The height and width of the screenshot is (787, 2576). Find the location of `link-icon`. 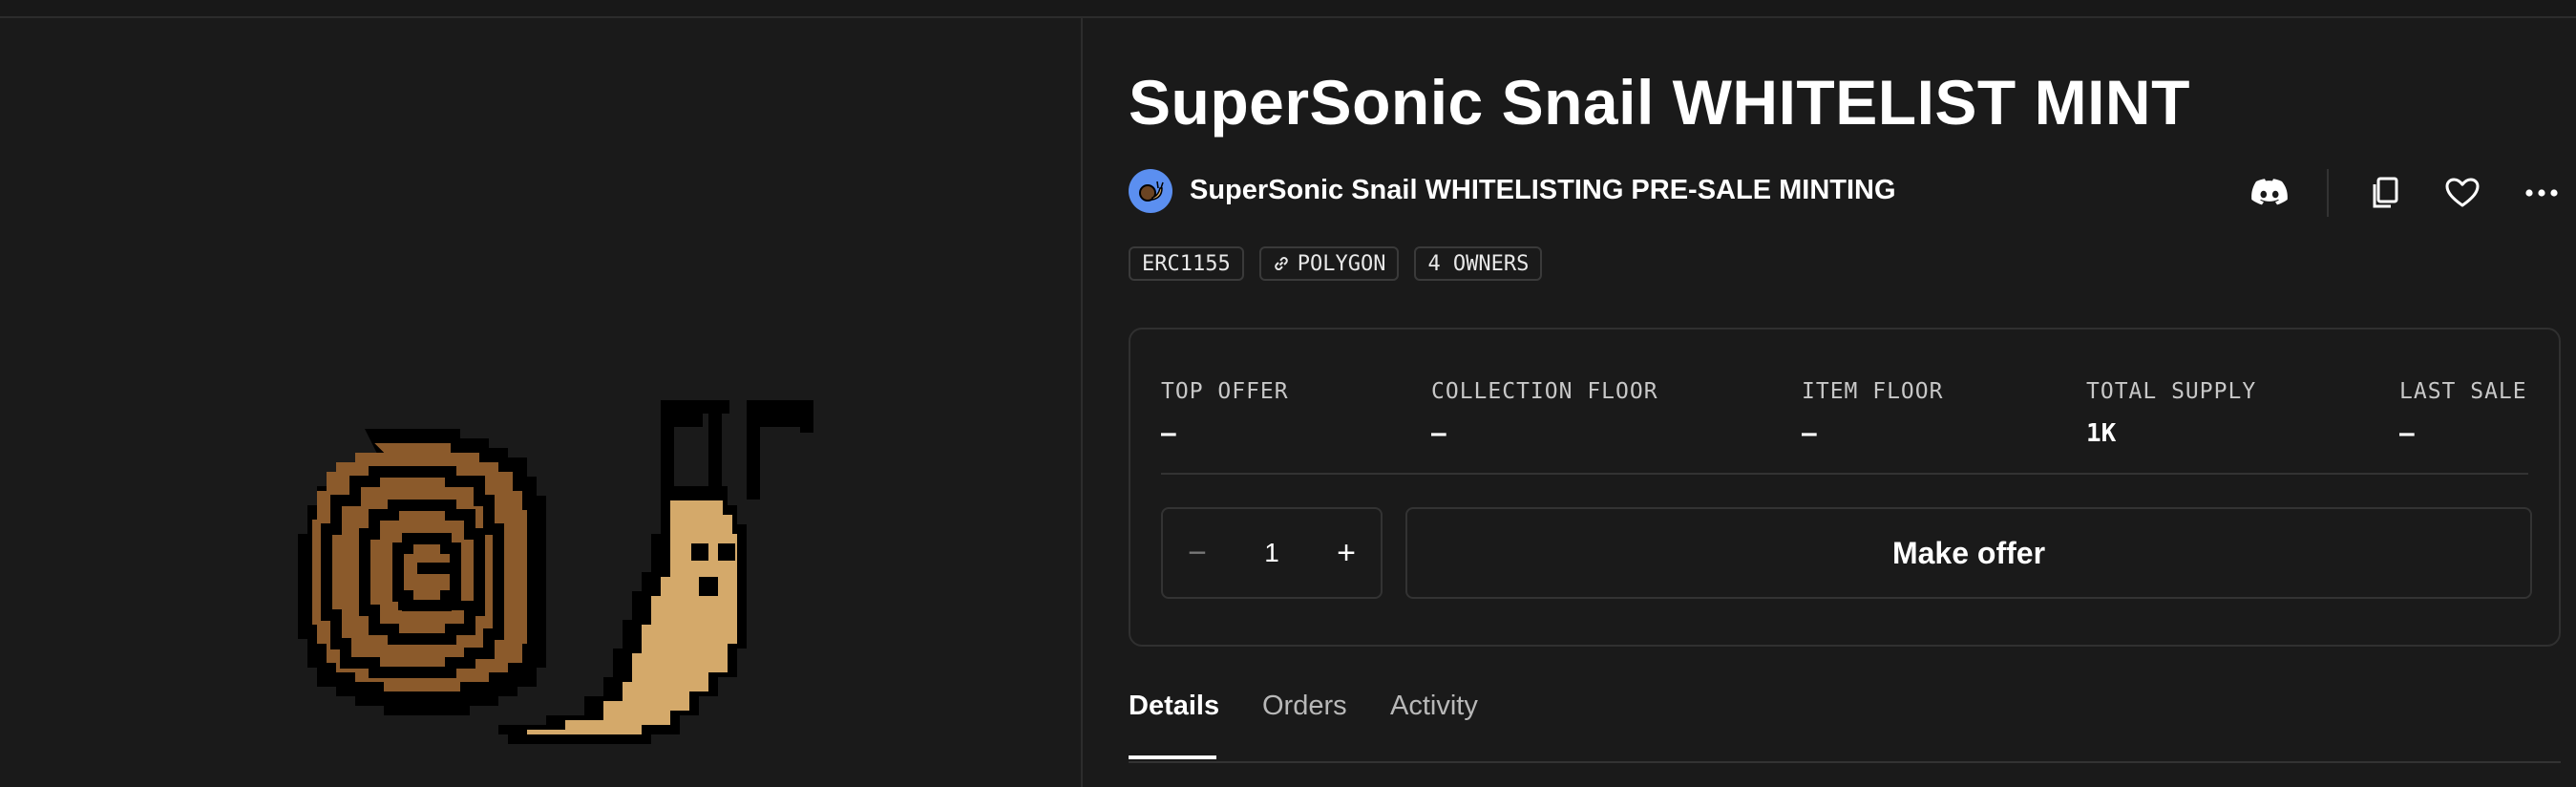

link-icon is located at coordinates (1281, 263).